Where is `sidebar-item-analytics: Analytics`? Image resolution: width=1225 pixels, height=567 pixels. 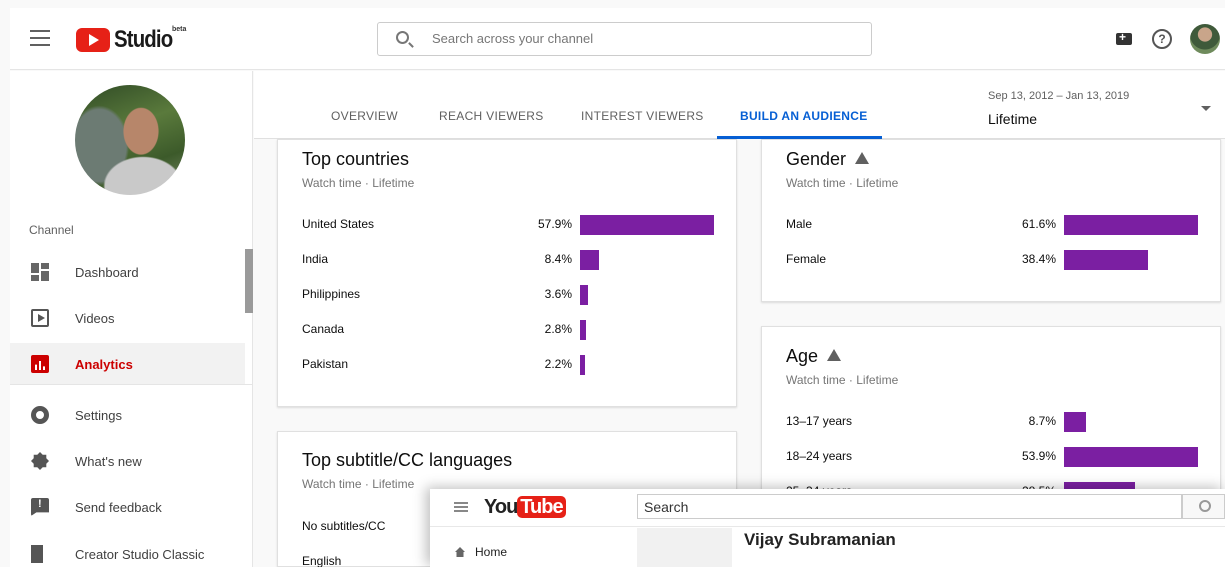 sidebar-item-analytics: Analytics is located at coordinates (127, 364).